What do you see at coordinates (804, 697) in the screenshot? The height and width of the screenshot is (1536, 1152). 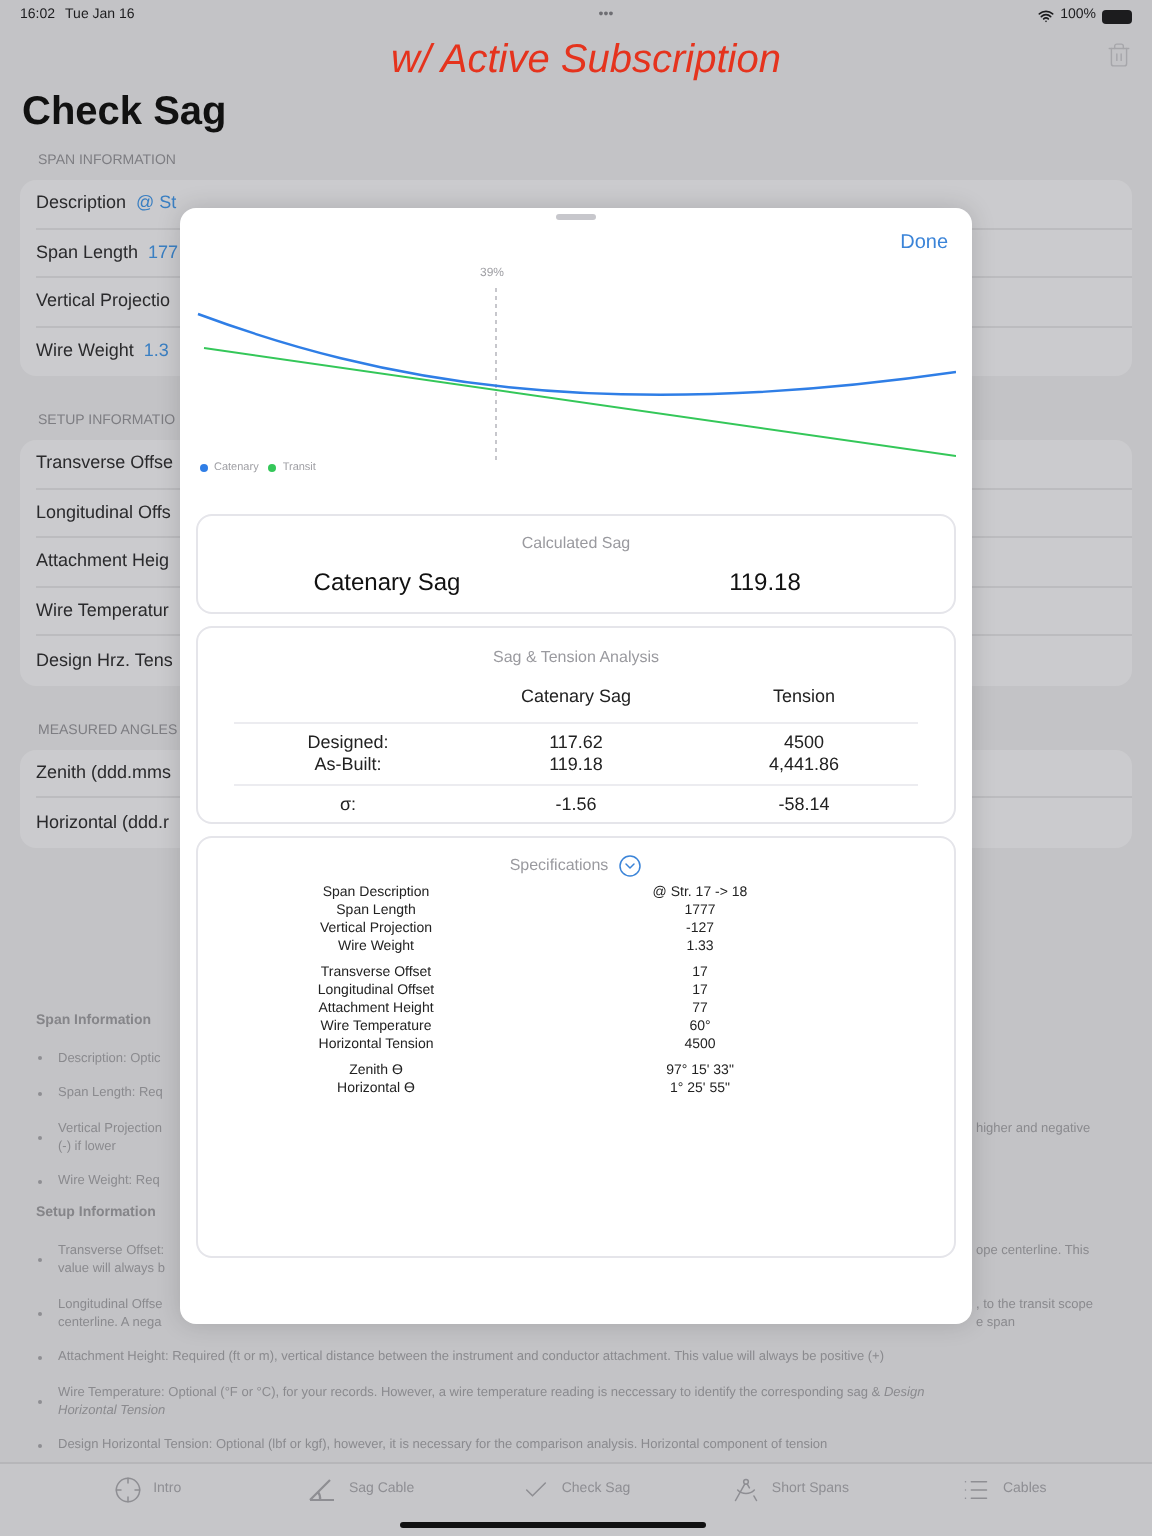 I see `column-header: Tension` at bounding box center [804, 697].